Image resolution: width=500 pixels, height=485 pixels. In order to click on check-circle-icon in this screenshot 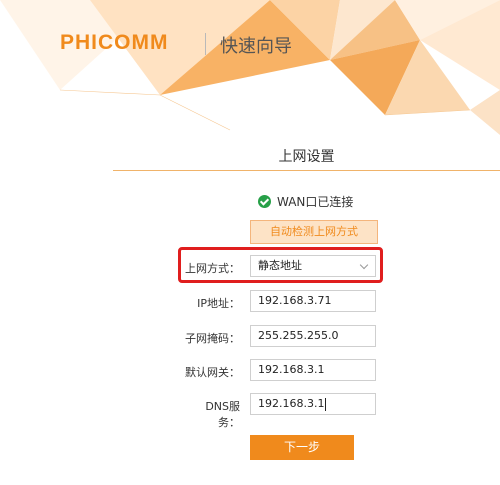, I will do `click(264, 201)`.